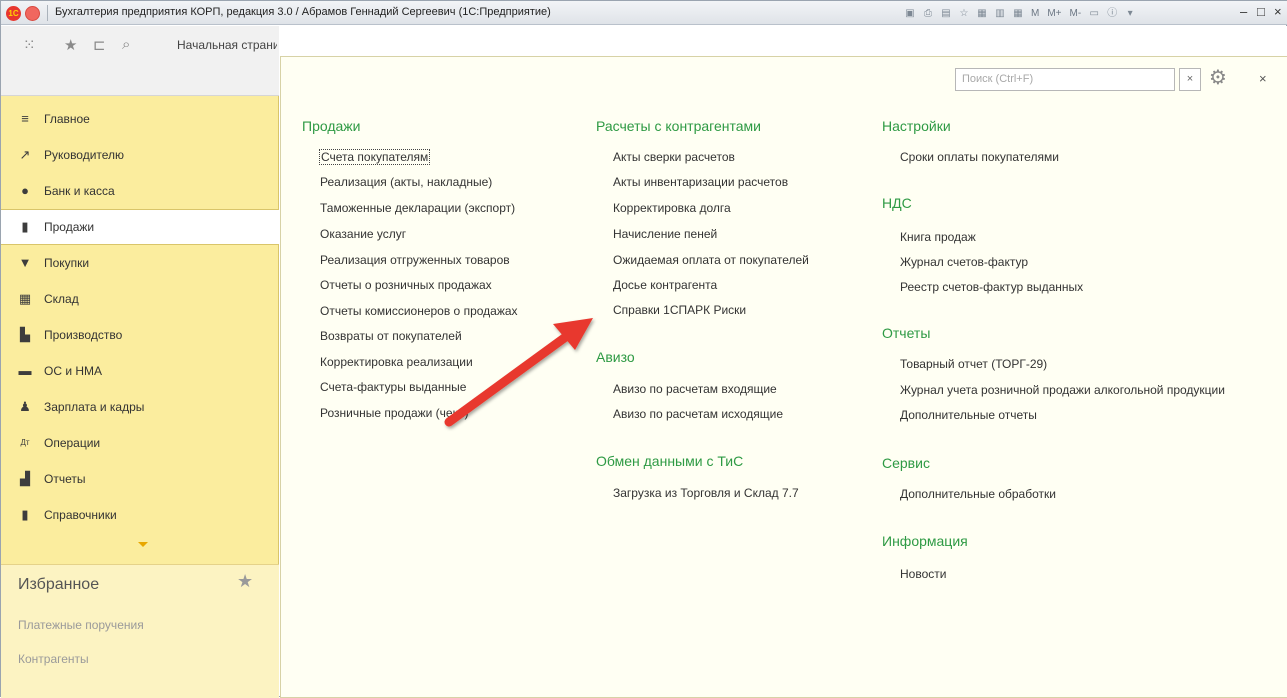 Image resolution: width=1287 pixels, height=698 pixels. Describe the element at coordinates (25, 118) in the screenshot. I see `menu-lines-icon: ≡` at that location.